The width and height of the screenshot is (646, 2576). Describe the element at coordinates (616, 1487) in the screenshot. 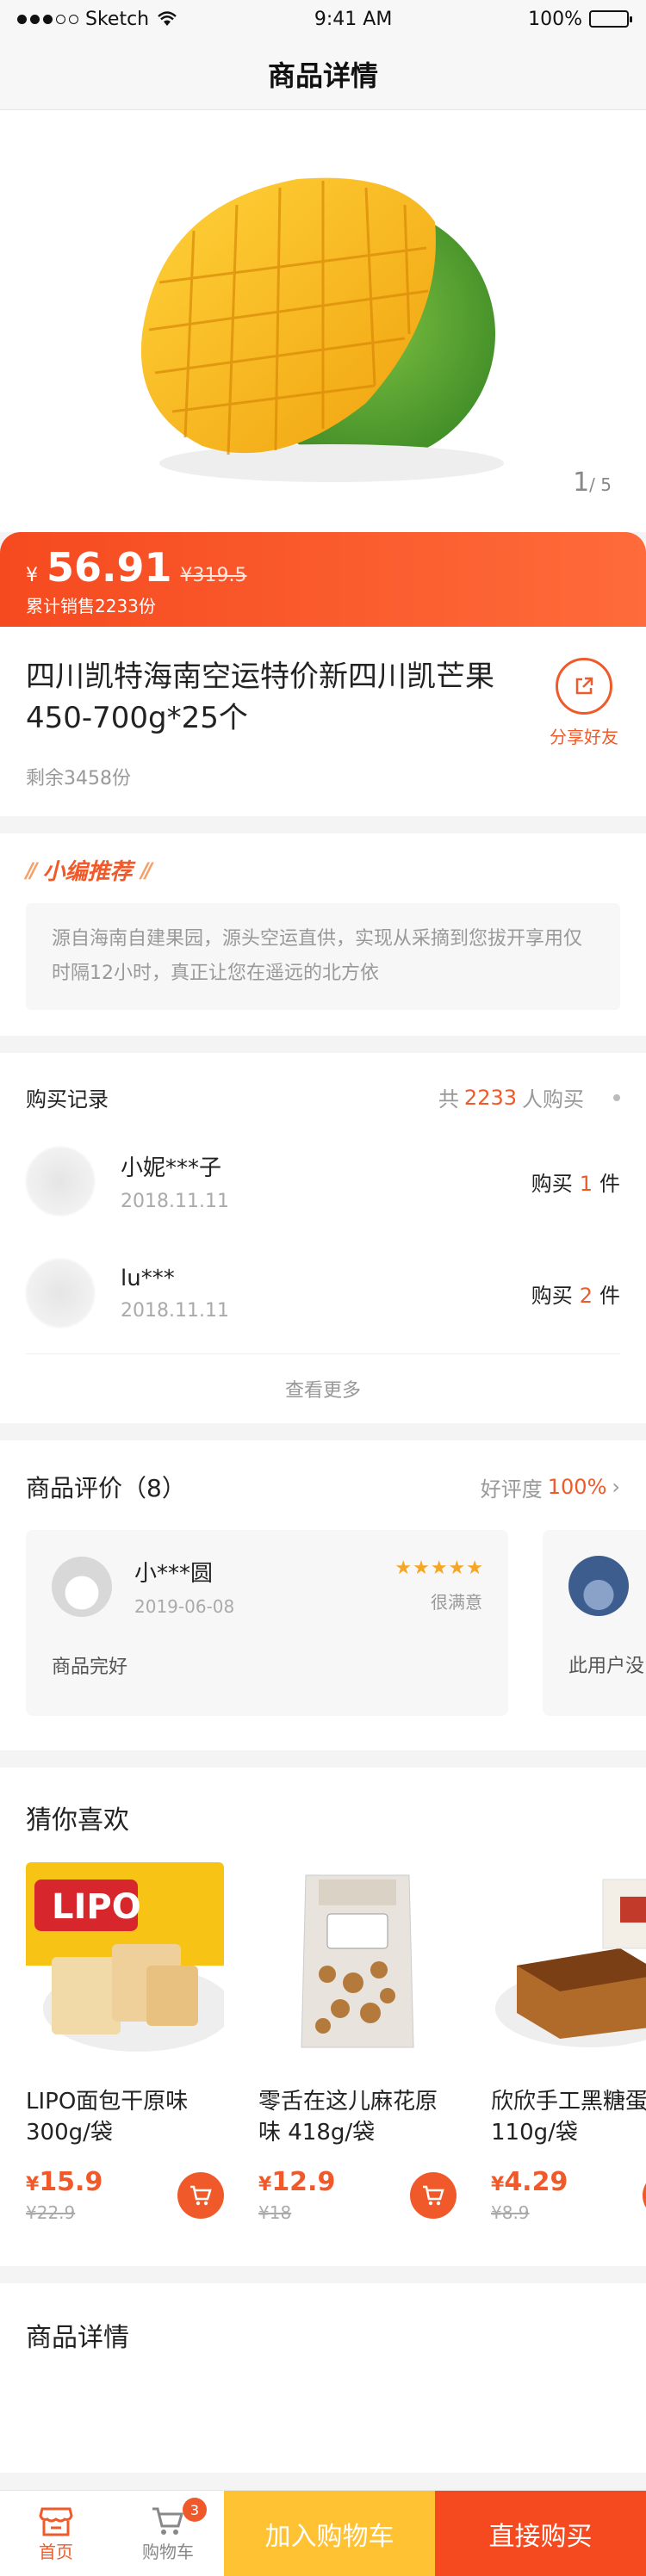

I see `chevron-right-icon: ›` at that location.